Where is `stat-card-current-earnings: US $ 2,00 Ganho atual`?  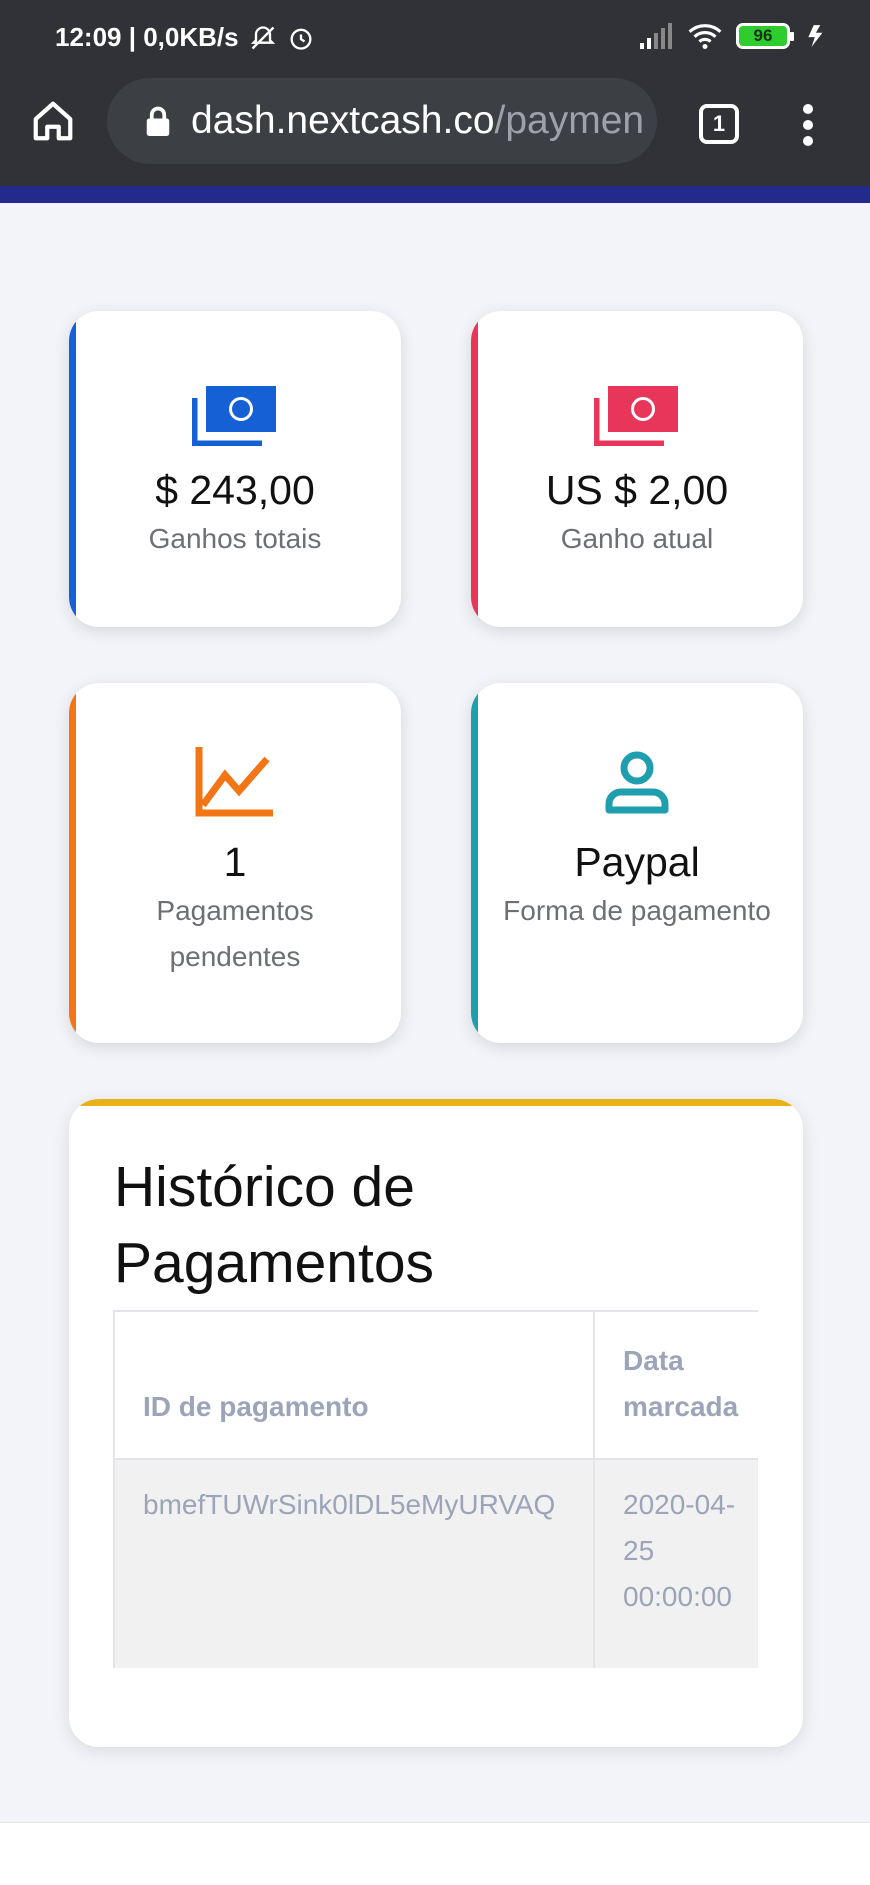
stat-card-current-earnings: US $ 2,00 Ganho atual is located at coordinates (637, 469).